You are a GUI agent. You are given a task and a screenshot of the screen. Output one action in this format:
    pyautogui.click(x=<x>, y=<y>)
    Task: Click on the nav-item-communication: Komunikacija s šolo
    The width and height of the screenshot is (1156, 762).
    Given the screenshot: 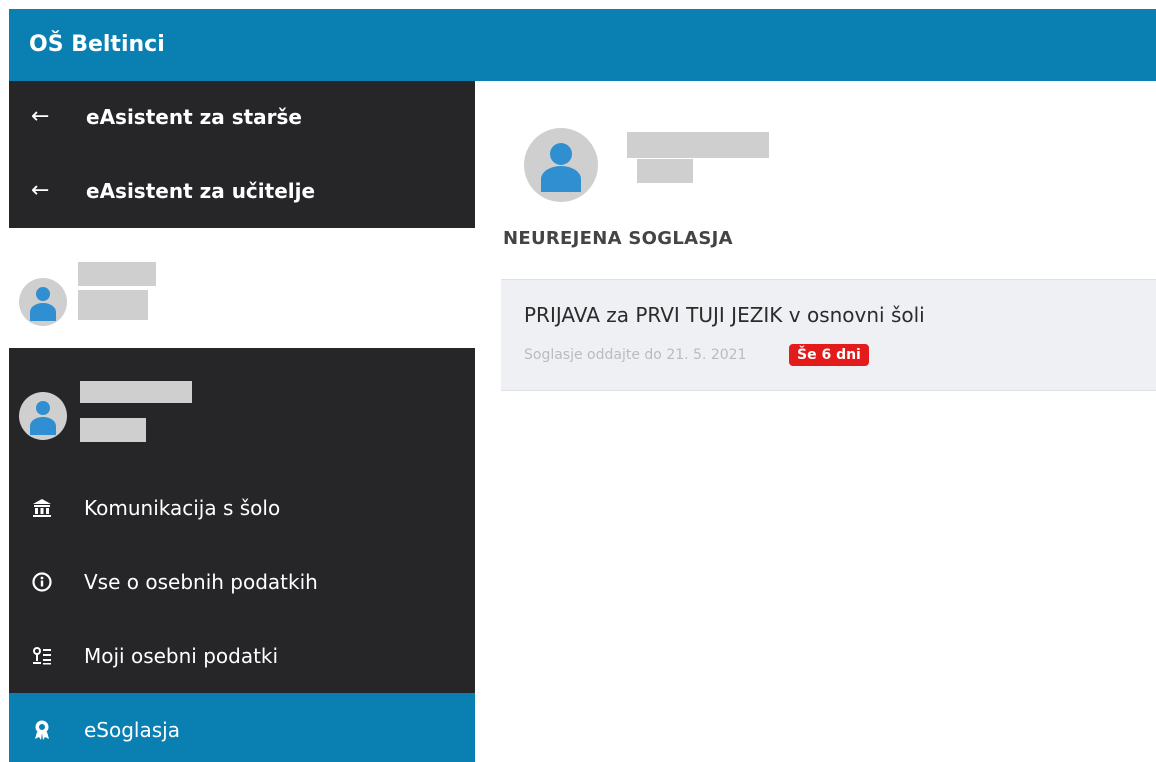 What is the action you would take?
    pyautogui.click(x=242, y=508)
    